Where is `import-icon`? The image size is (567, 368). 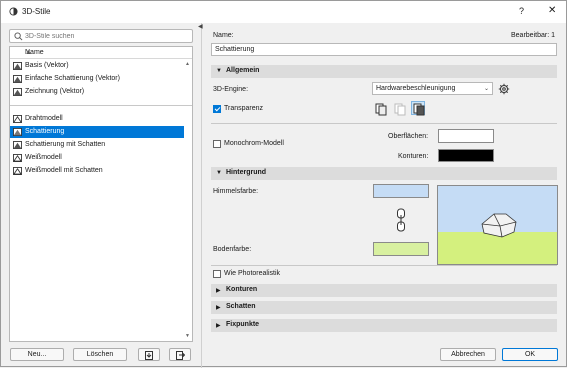 import-icon is located at coordinates (149, 355).